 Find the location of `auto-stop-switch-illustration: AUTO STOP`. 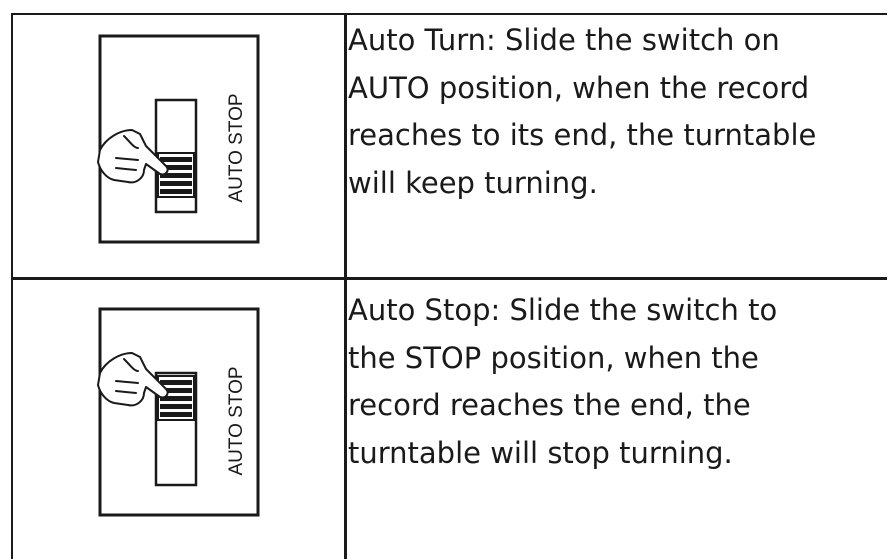

auto-stop-switch-illustration: AUTO STOP is located at coordinates (178, 412).